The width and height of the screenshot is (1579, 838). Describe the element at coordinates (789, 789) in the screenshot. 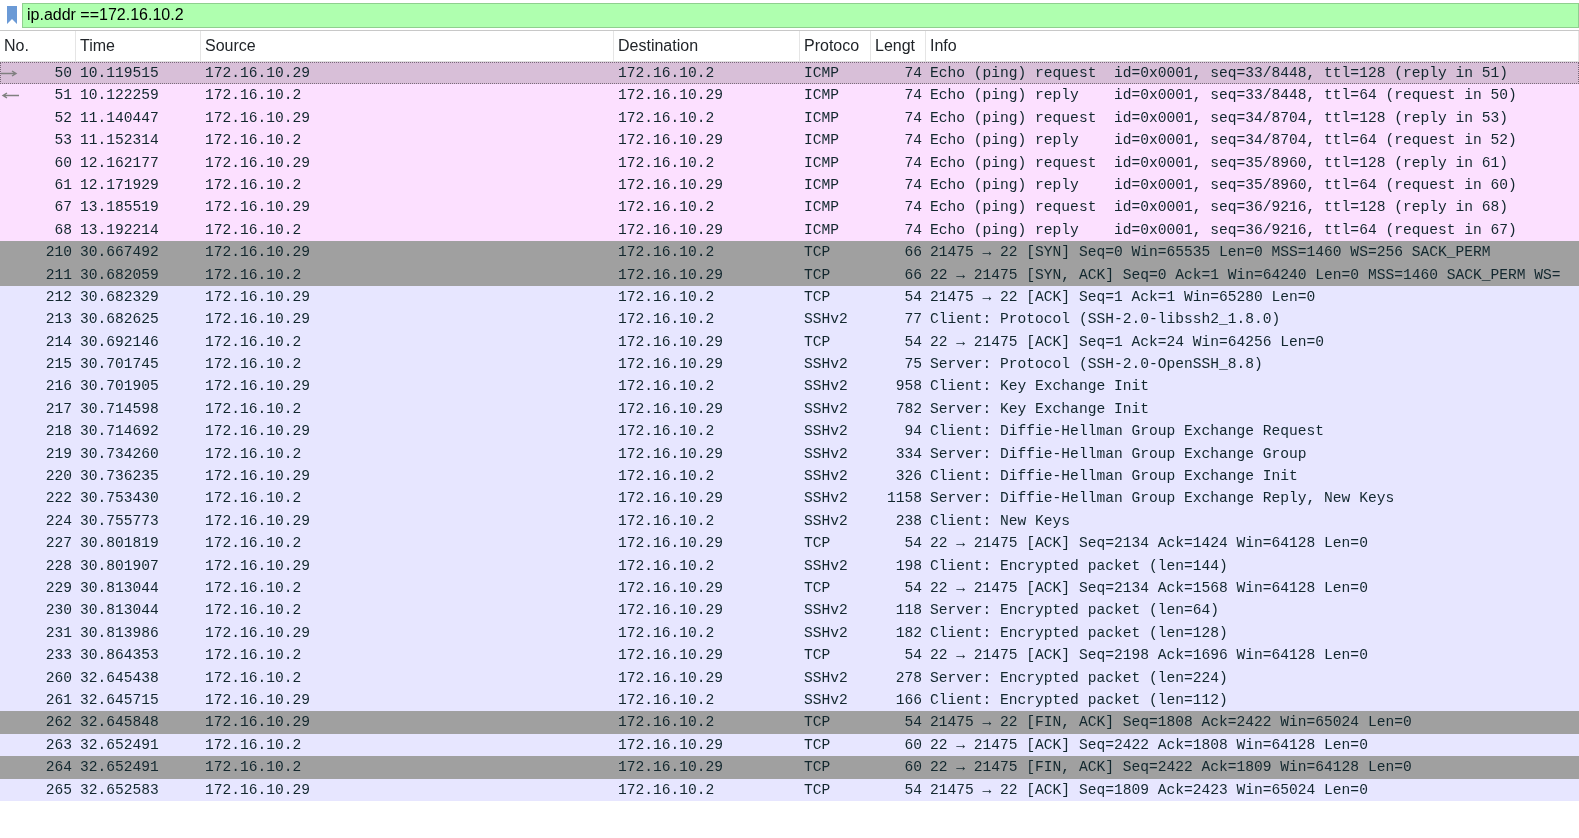

I see `packet-row: 265 32.652583 172.16.10.29 172.16.10.2 TCP 54 21475 → 22 [ACK] Seq=1809 Ack=2423 Win=65024 Len=0` at that location.